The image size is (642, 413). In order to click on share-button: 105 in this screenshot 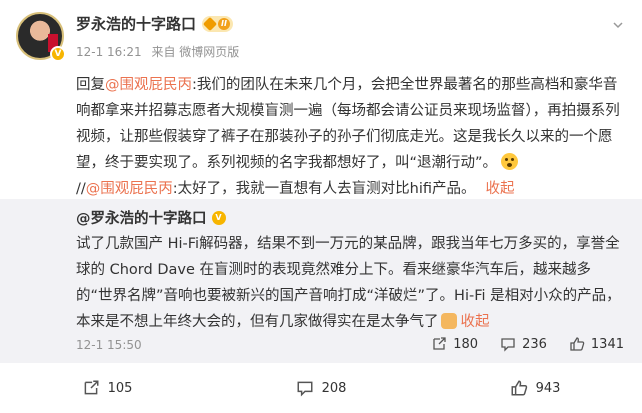, I will do `click(107, 388)`.